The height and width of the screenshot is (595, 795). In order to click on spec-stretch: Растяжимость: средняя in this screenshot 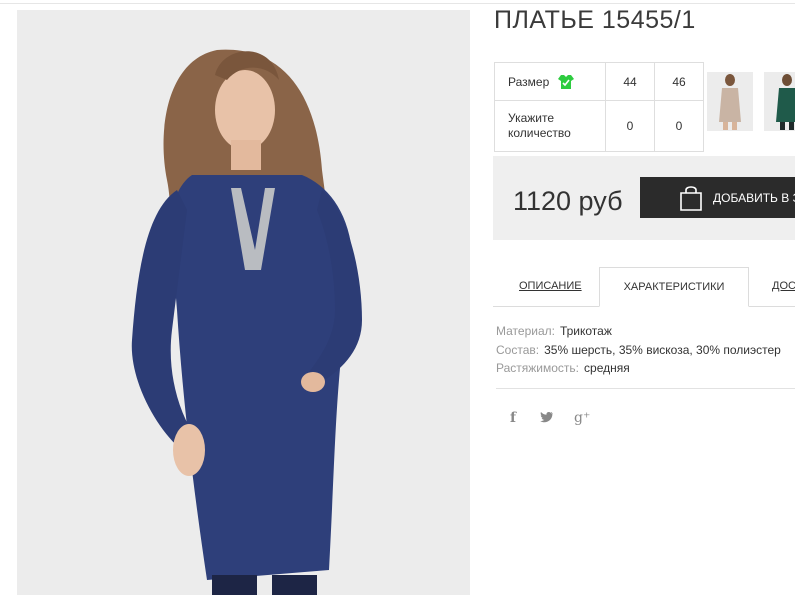, I will do `click(638, 368)`.